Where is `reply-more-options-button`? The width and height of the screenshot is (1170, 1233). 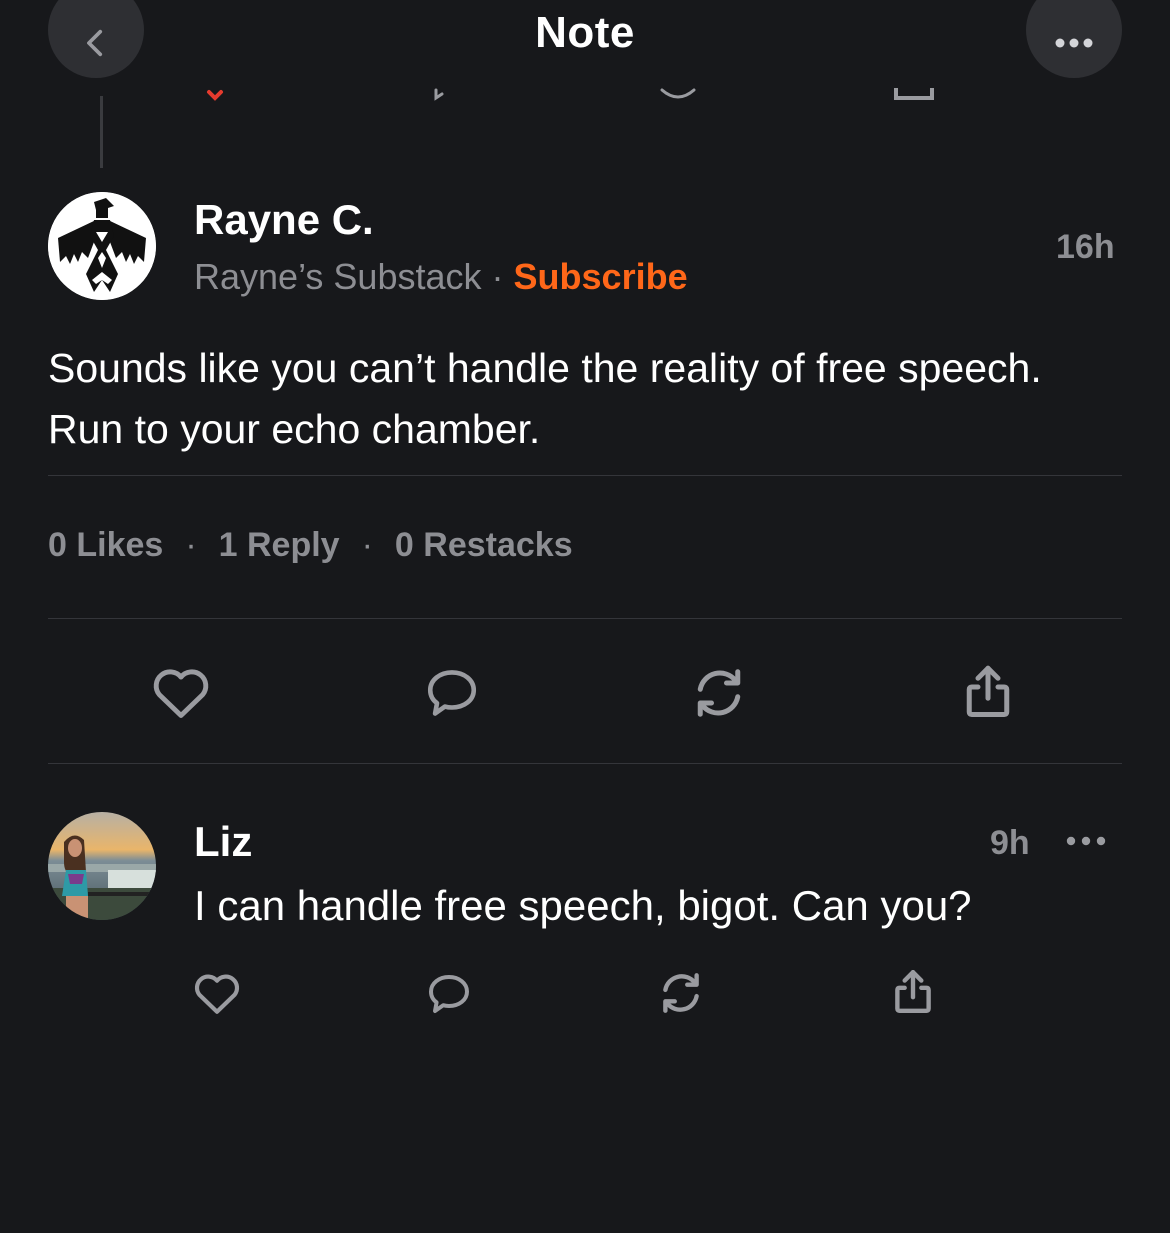
reply-more-options-button is located at coordinates (1086, 841).